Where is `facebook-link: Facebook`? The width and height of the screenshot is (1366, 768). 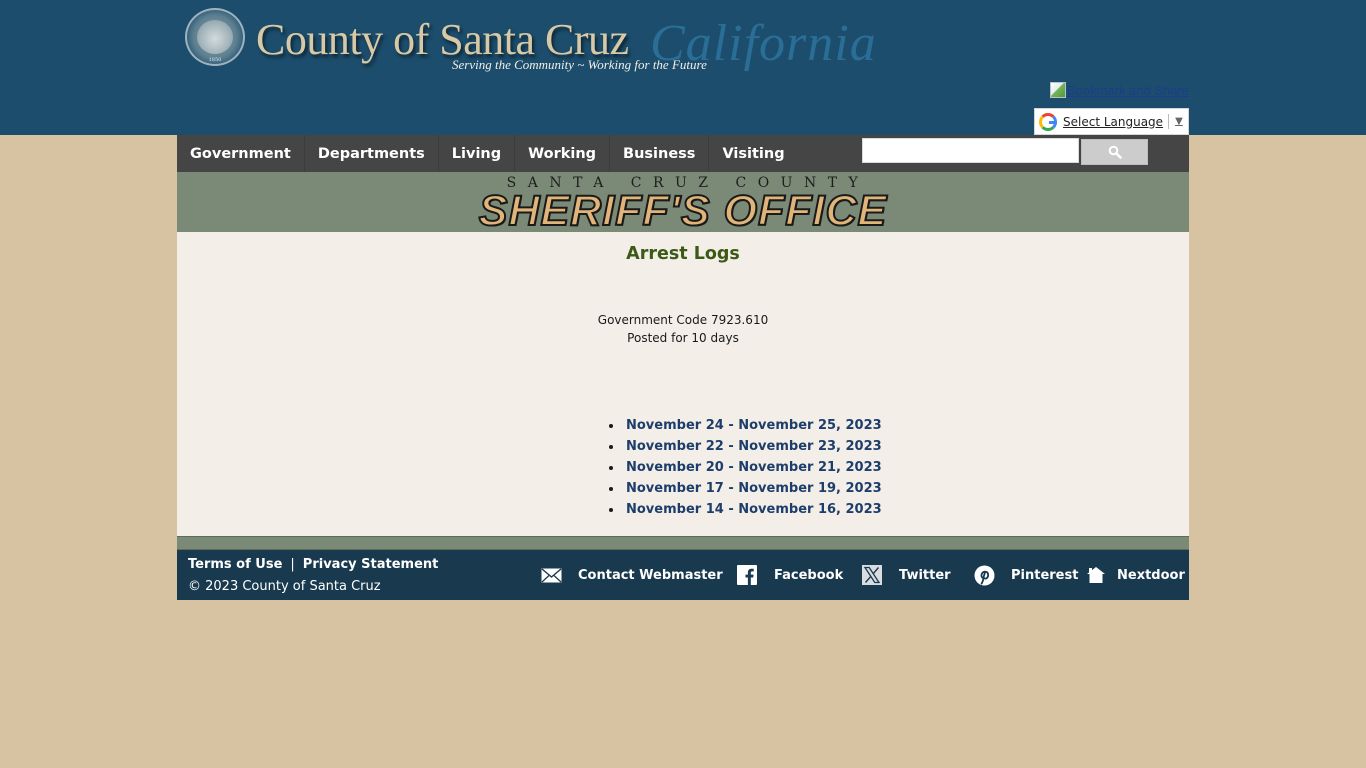 facebook-link: Facebook is located at coordinates (789, 575).